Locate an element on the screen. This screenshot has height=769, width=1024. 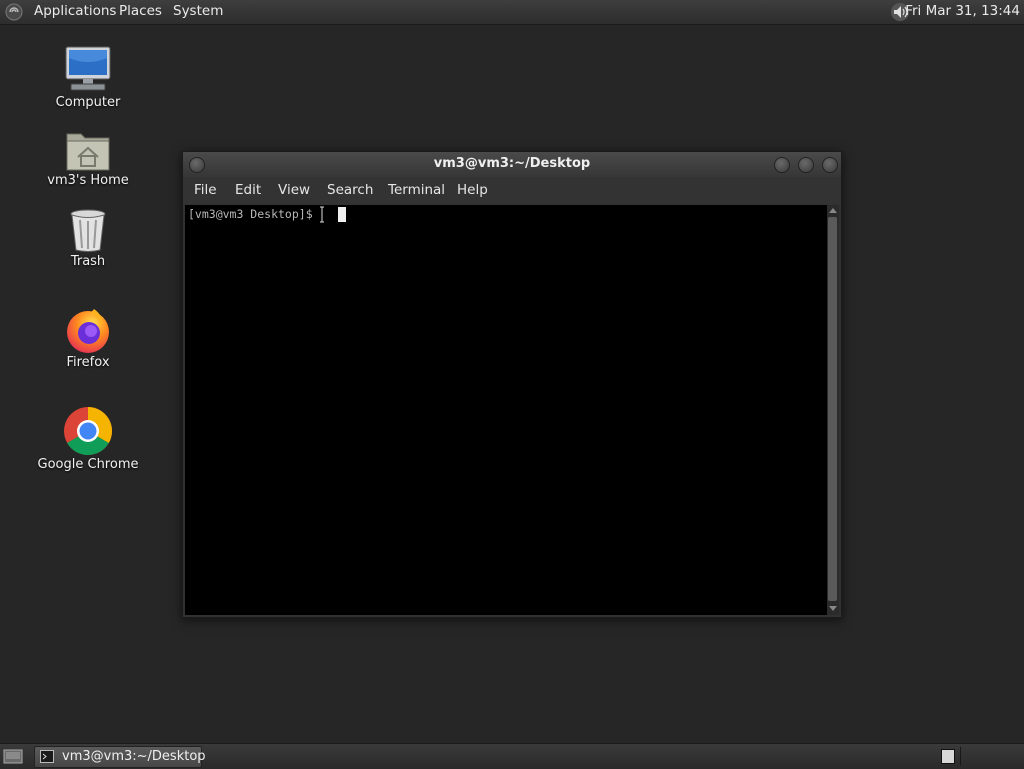
terminal-scrollbar is located at coordinates (833, 410).